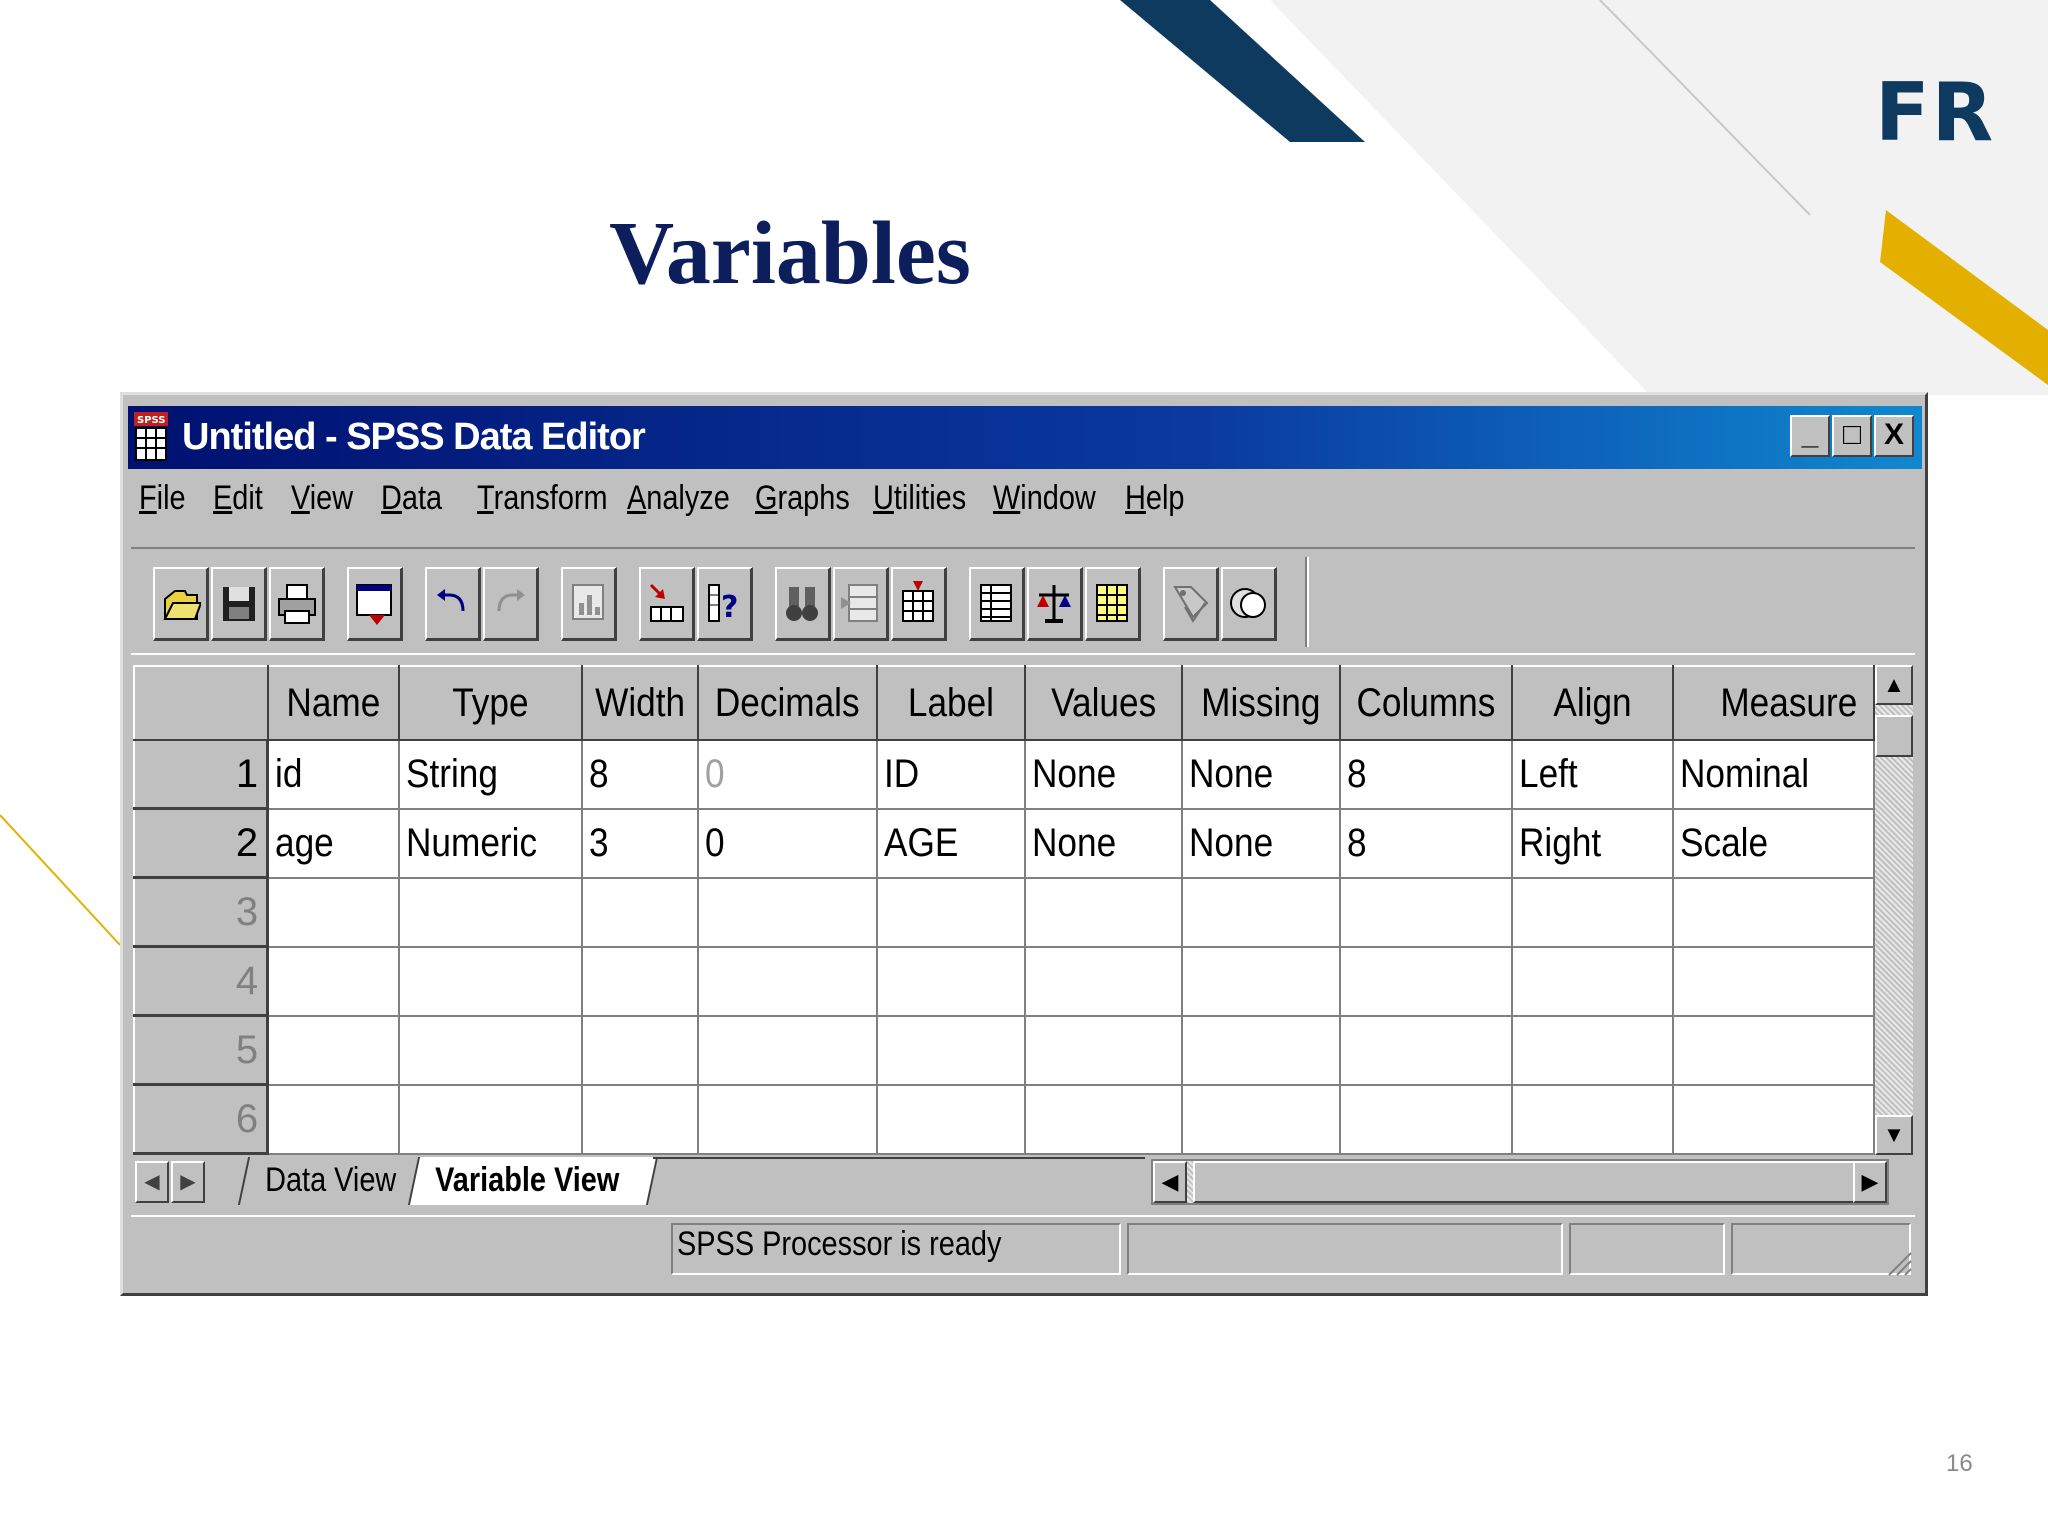  What do you see at coordinates (1773, 774) in the screenshot?
I see `cell-measure: Nominal` at bounding box center [1773, 774].